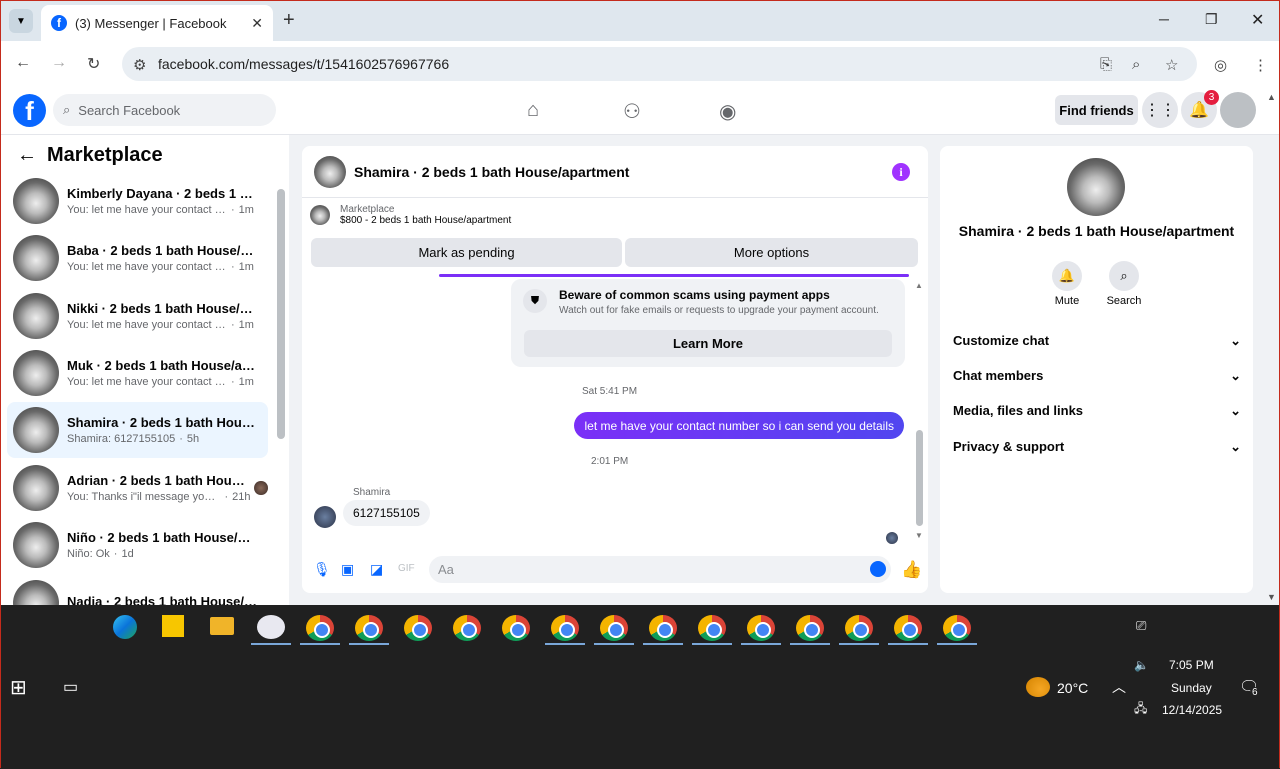  What do you see at coordinates (281, 314) in the screenshot?
I see `left-scrollbar` at bounding box center [281, 314].